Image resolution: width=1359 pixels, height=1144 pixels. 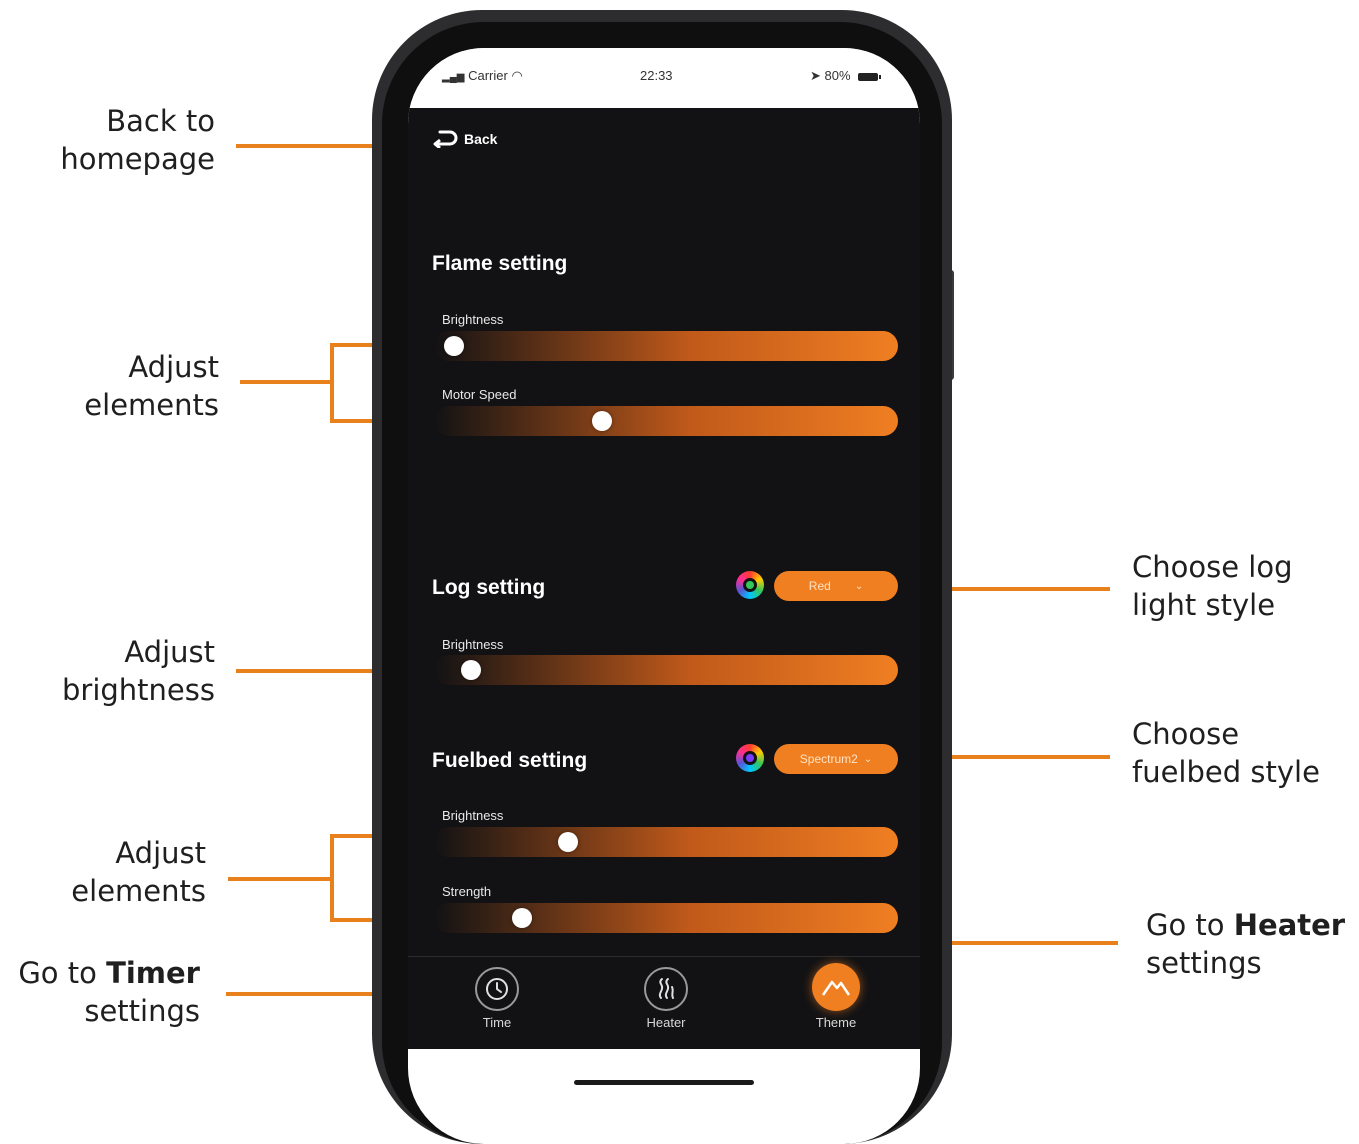 I want to click on back-label: Back, so click(x=481, y=139).